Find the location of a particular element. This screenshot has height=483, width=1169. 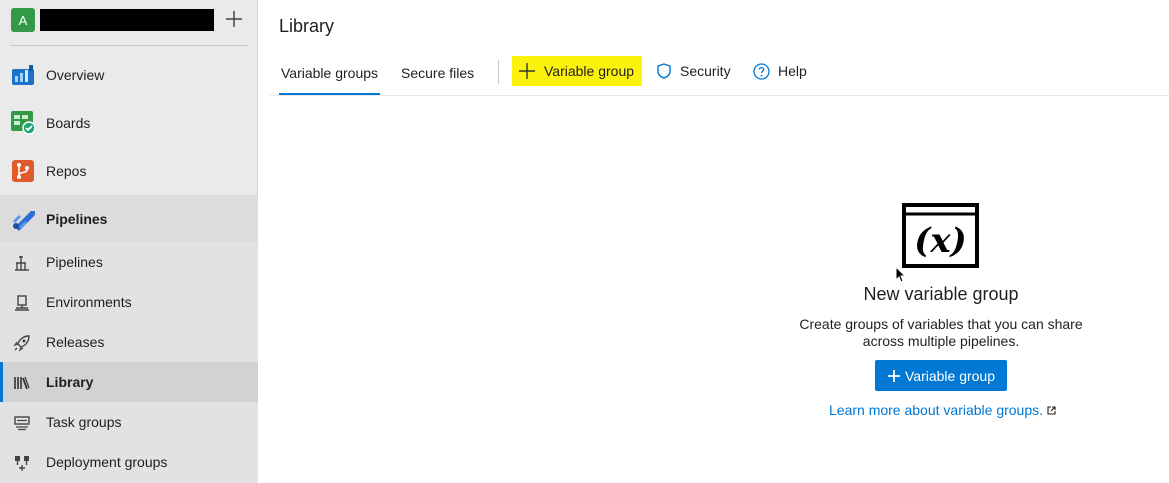

environments-icon is located at coordinates (22, 303).